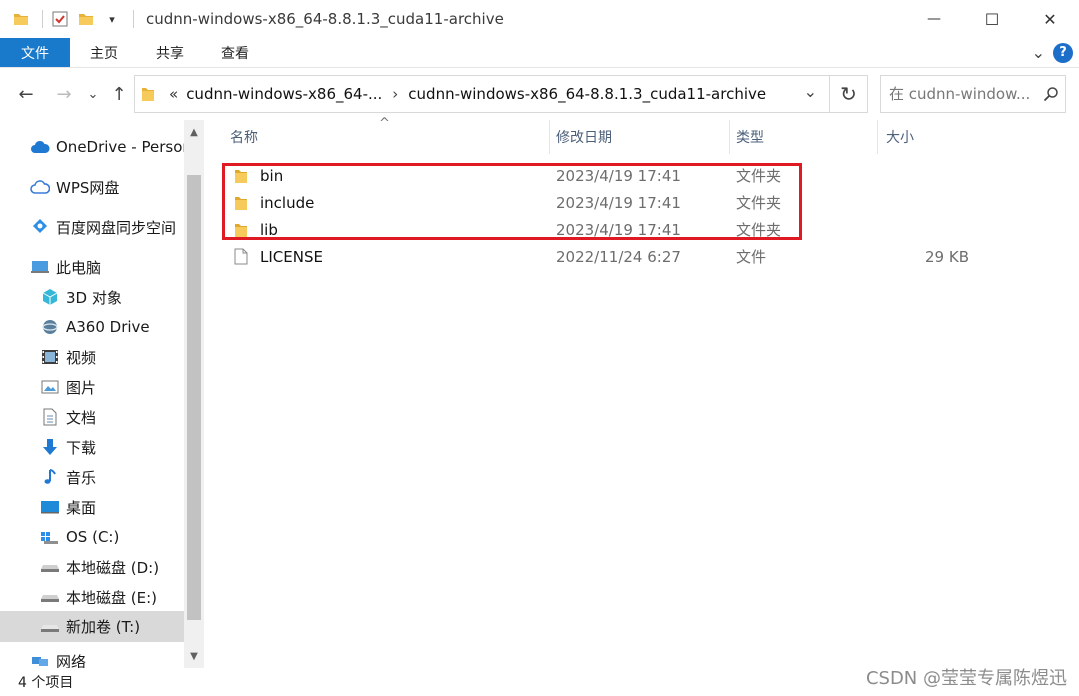 This screenshot has width=1079, height=696. I want to click on item-count: 4 个项目, so click(46, 683).